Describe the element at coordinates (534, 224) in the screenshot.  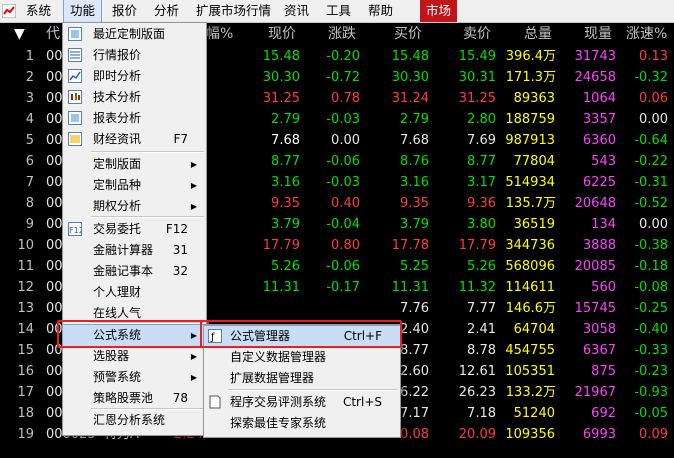
I see `cell-volume: 36519` at that location.